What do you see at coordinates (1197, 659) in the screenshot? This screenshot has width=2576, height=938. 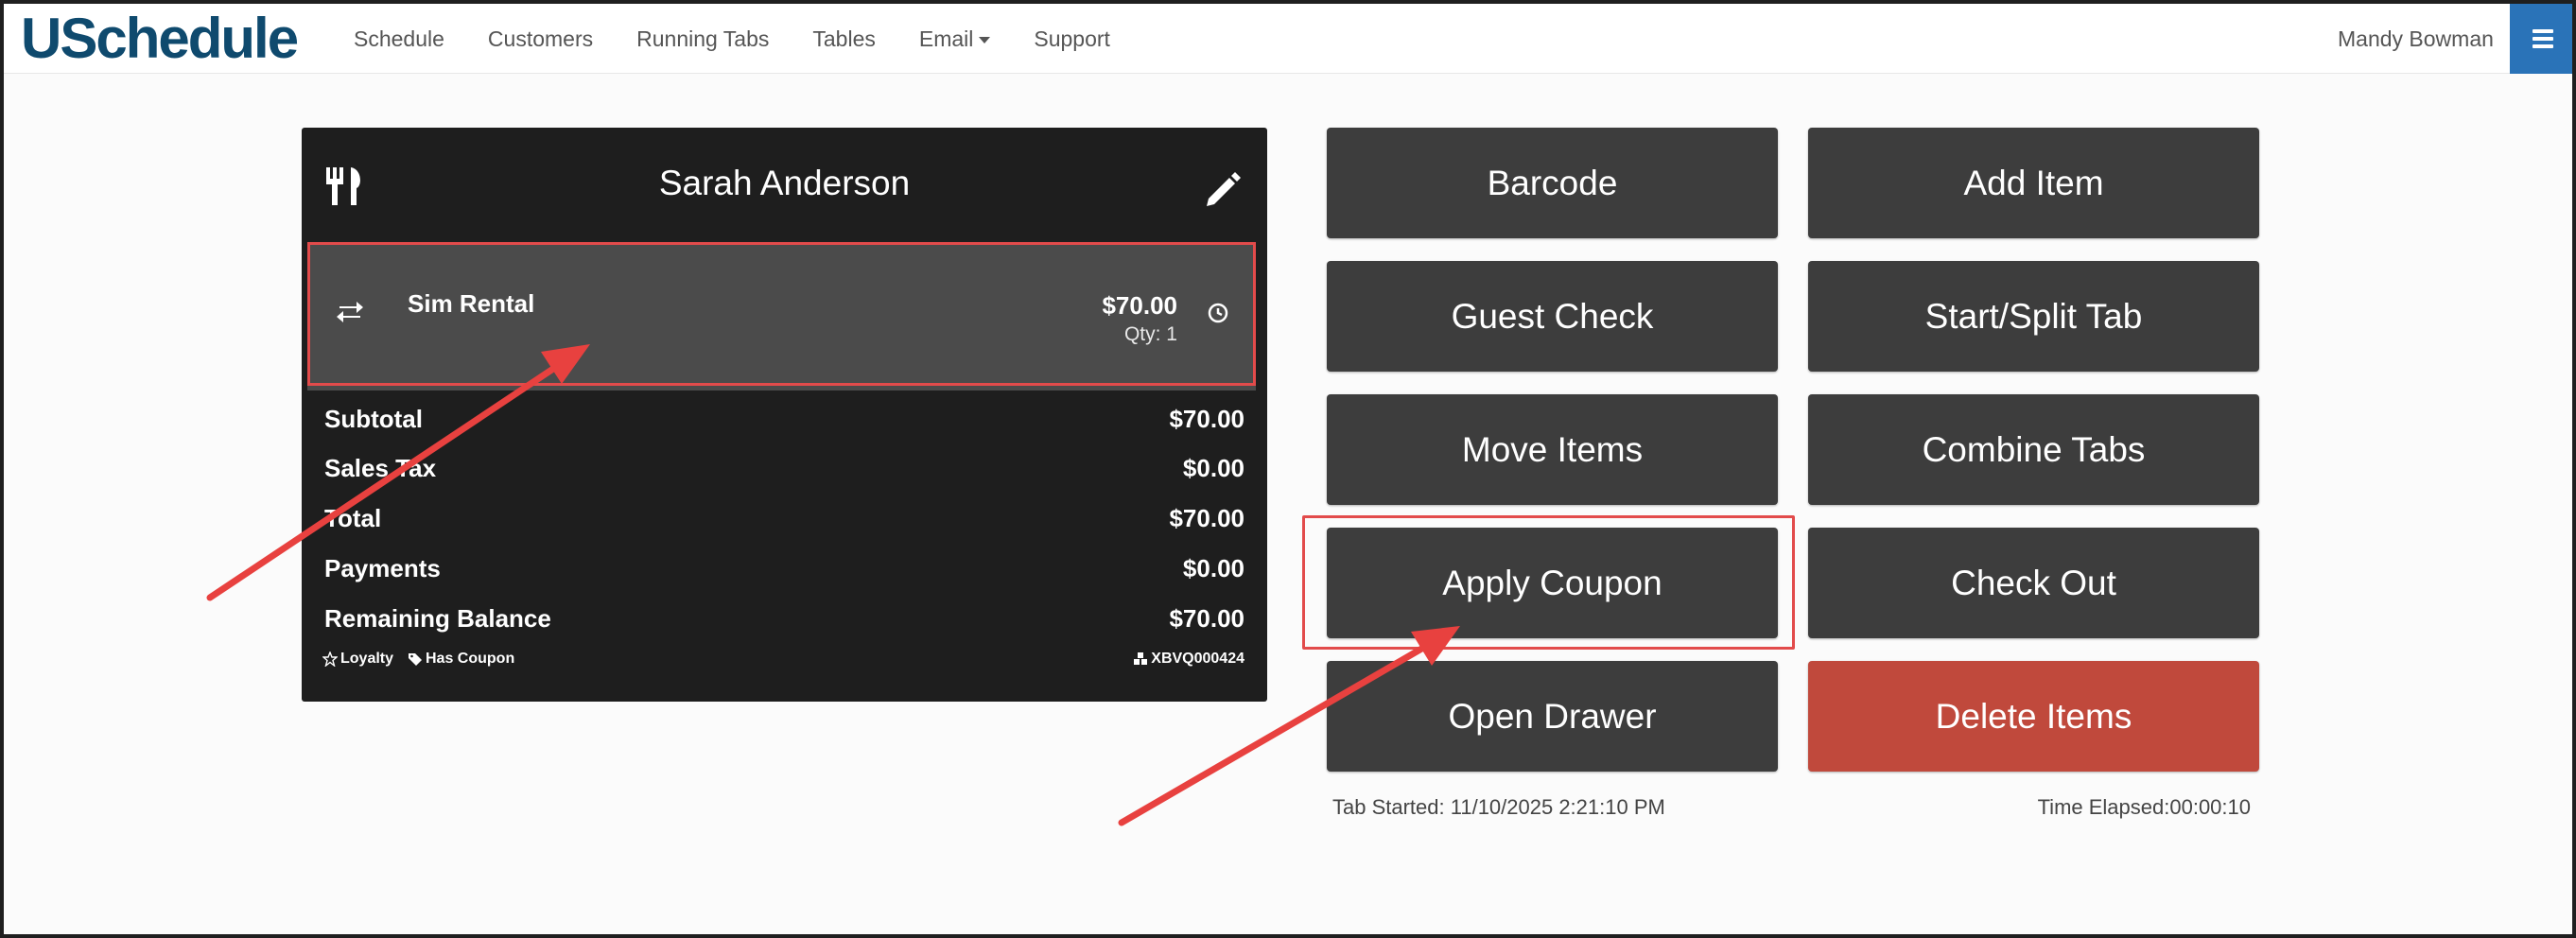 I see `tab-code-label: XBVQ000424` at bounding box center [1197, 659].